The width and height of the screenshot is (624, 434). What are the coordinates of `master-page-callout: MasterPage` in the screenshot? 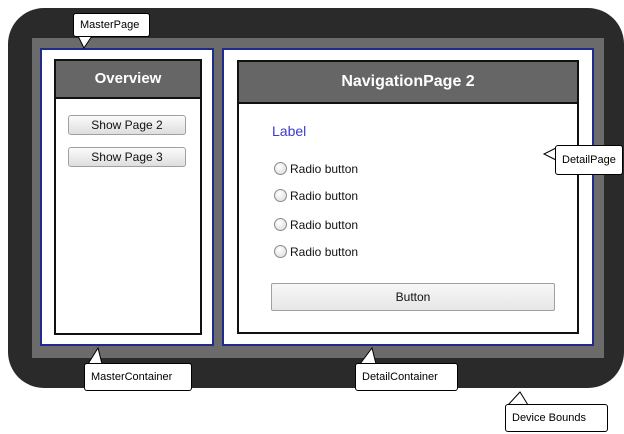 It's located at (111, 25).